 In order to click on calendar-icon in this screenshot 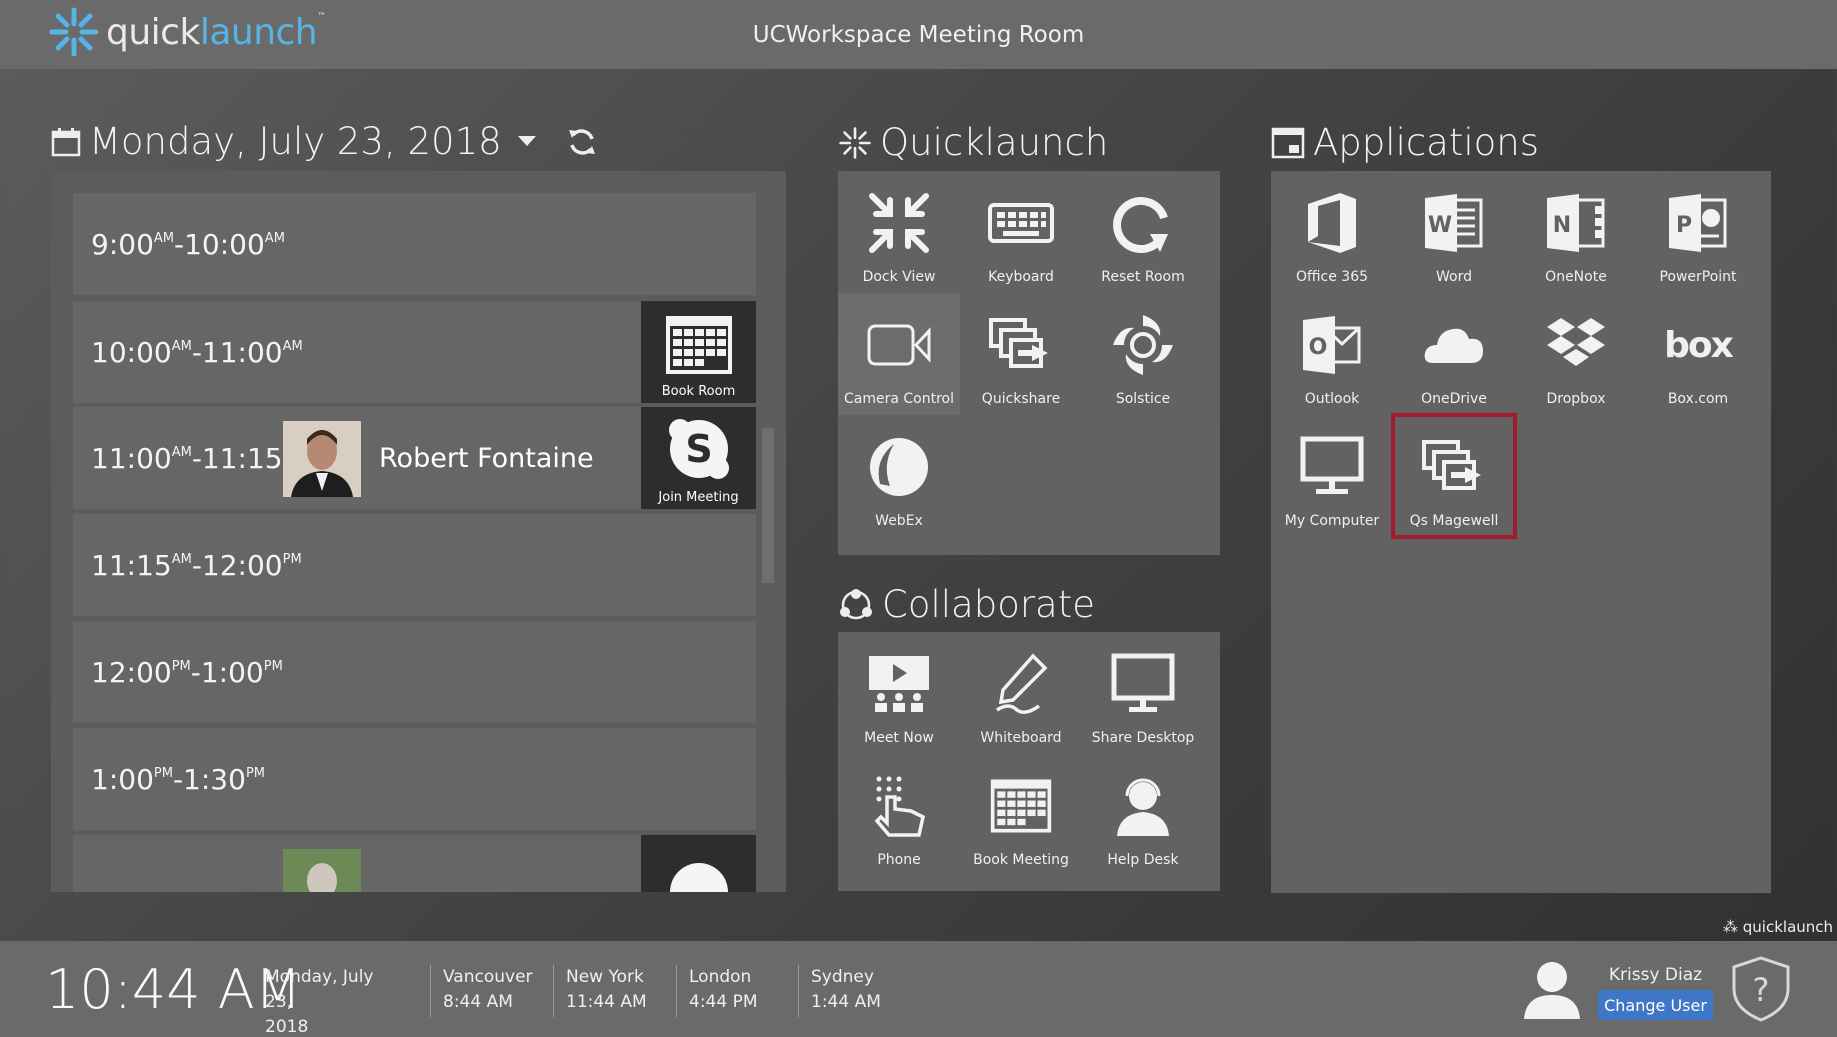, I will do `click(66, 141)`.